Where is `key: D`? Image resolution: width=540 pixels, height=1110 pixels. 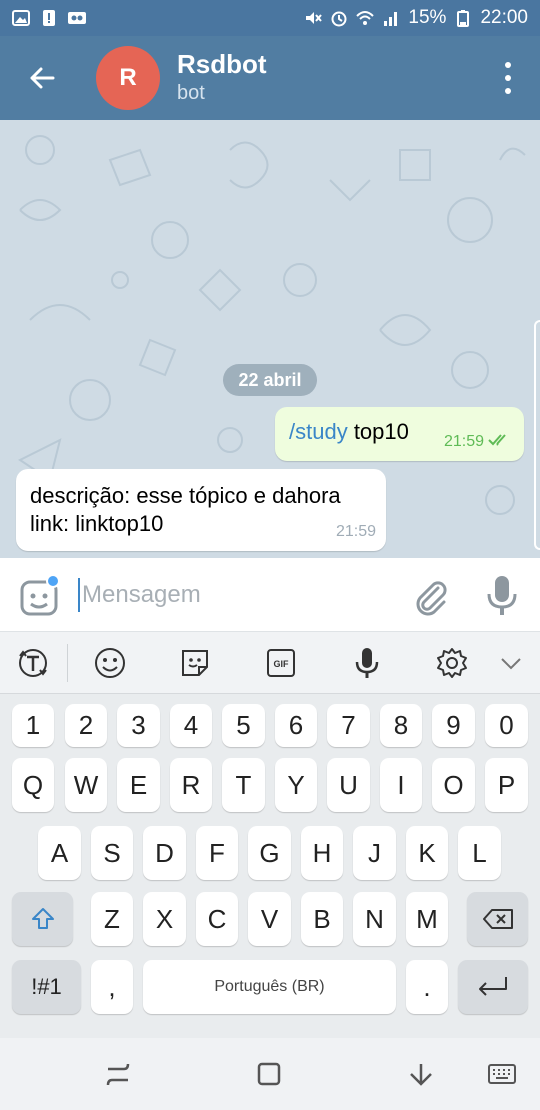 key: D is located at coordinates (164, 853).